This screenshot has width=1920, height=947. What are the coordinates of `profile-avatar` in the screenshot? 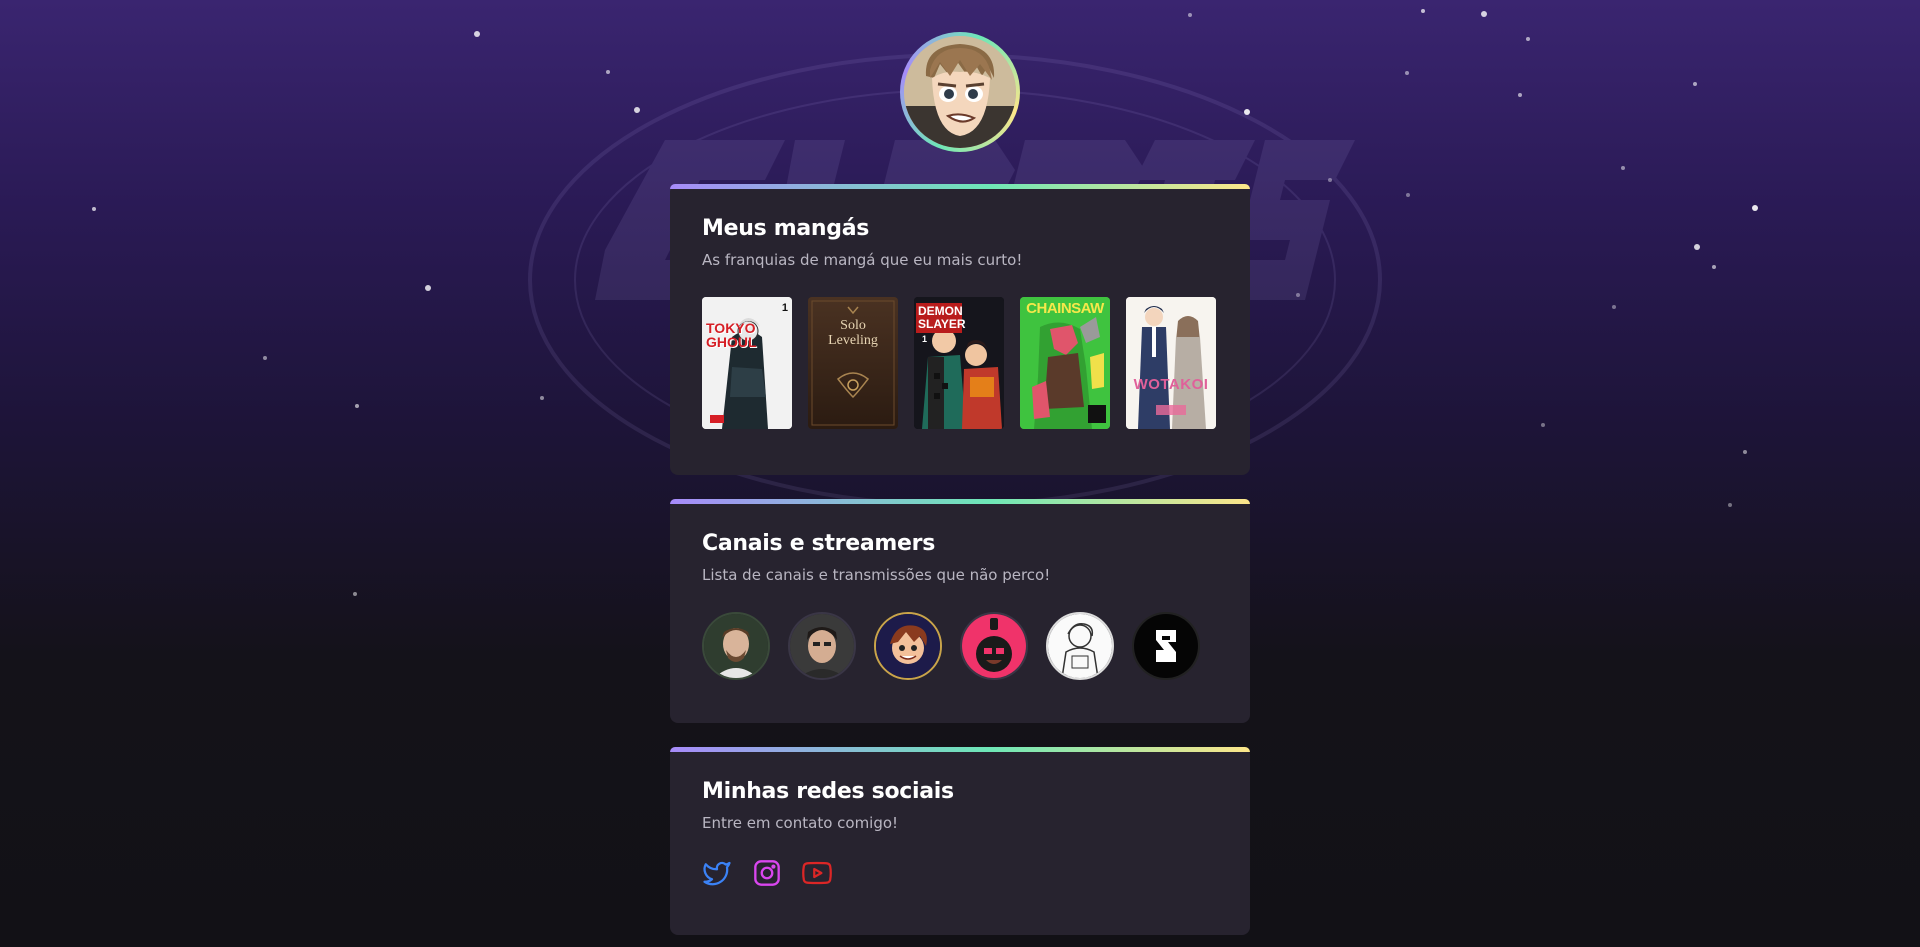 It's located at (960, 92).